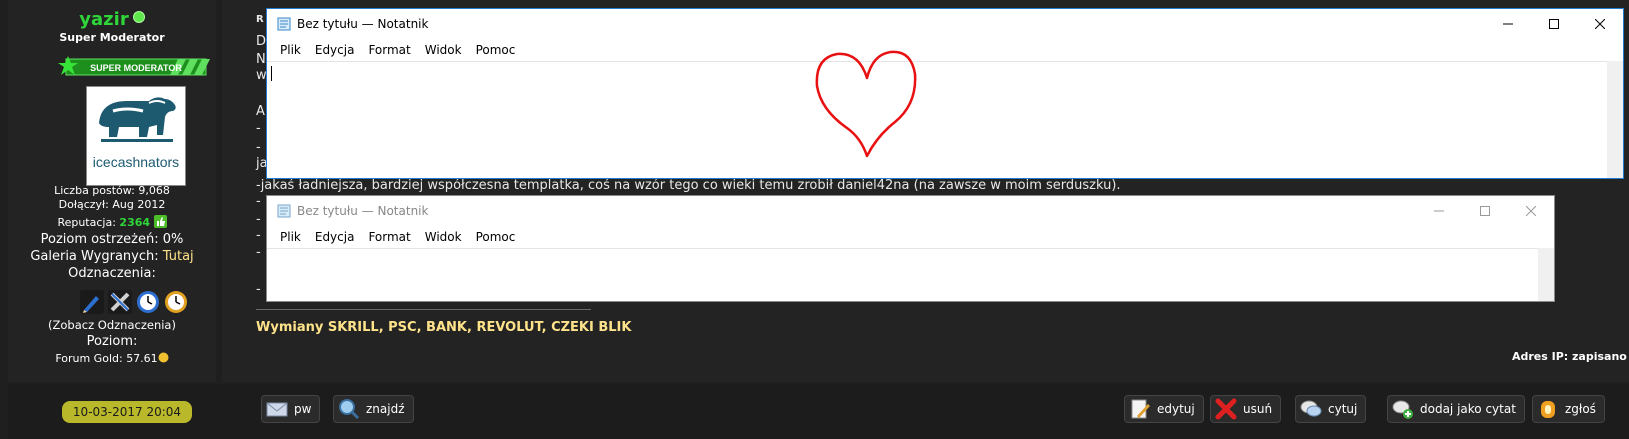 This screenshot has height=439, width=1629. What do you see at coordinates (910, 211) in the screenshot?
I see `notepad-back-titlebar: Bez tytułu — Notatnik` at bounding box center [910, 211].